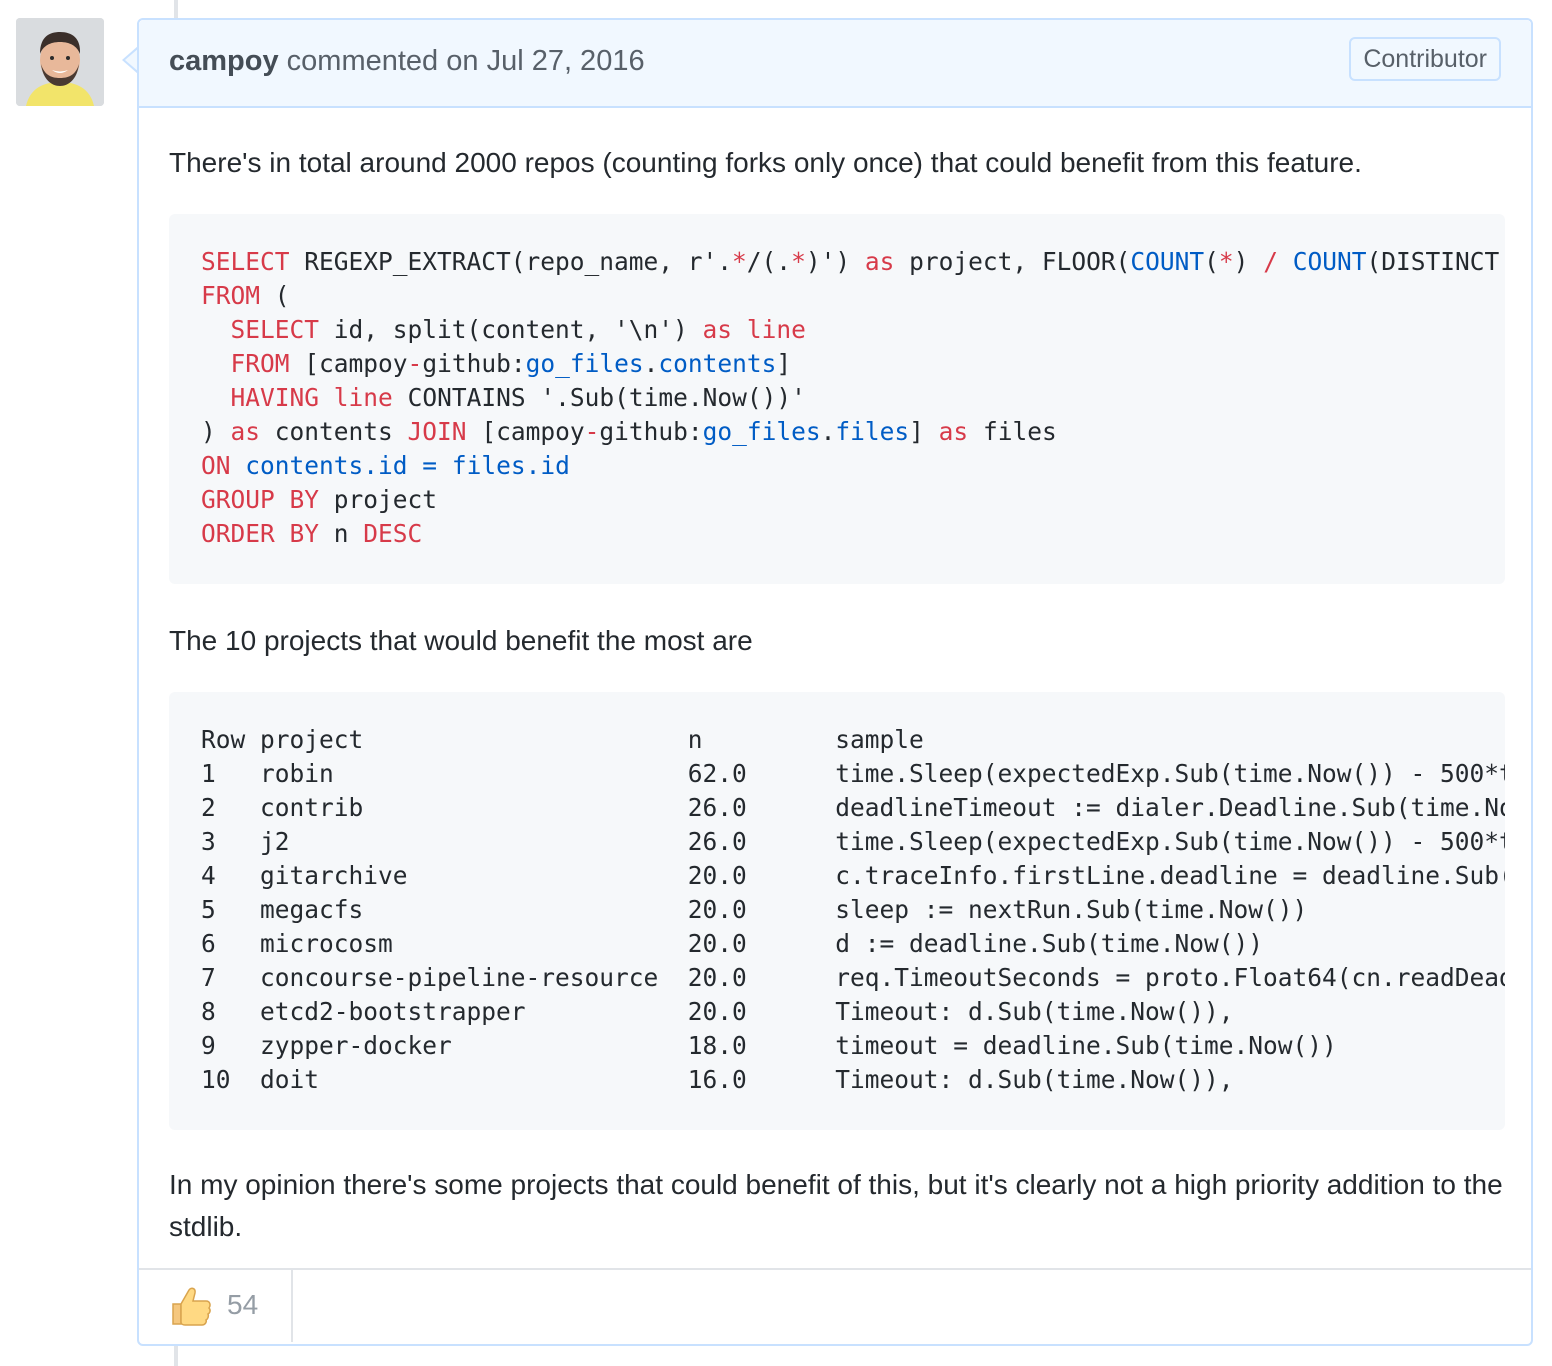 This screenshot has width=1552, height=1366. I want to click on avatar, so click(60, 62).